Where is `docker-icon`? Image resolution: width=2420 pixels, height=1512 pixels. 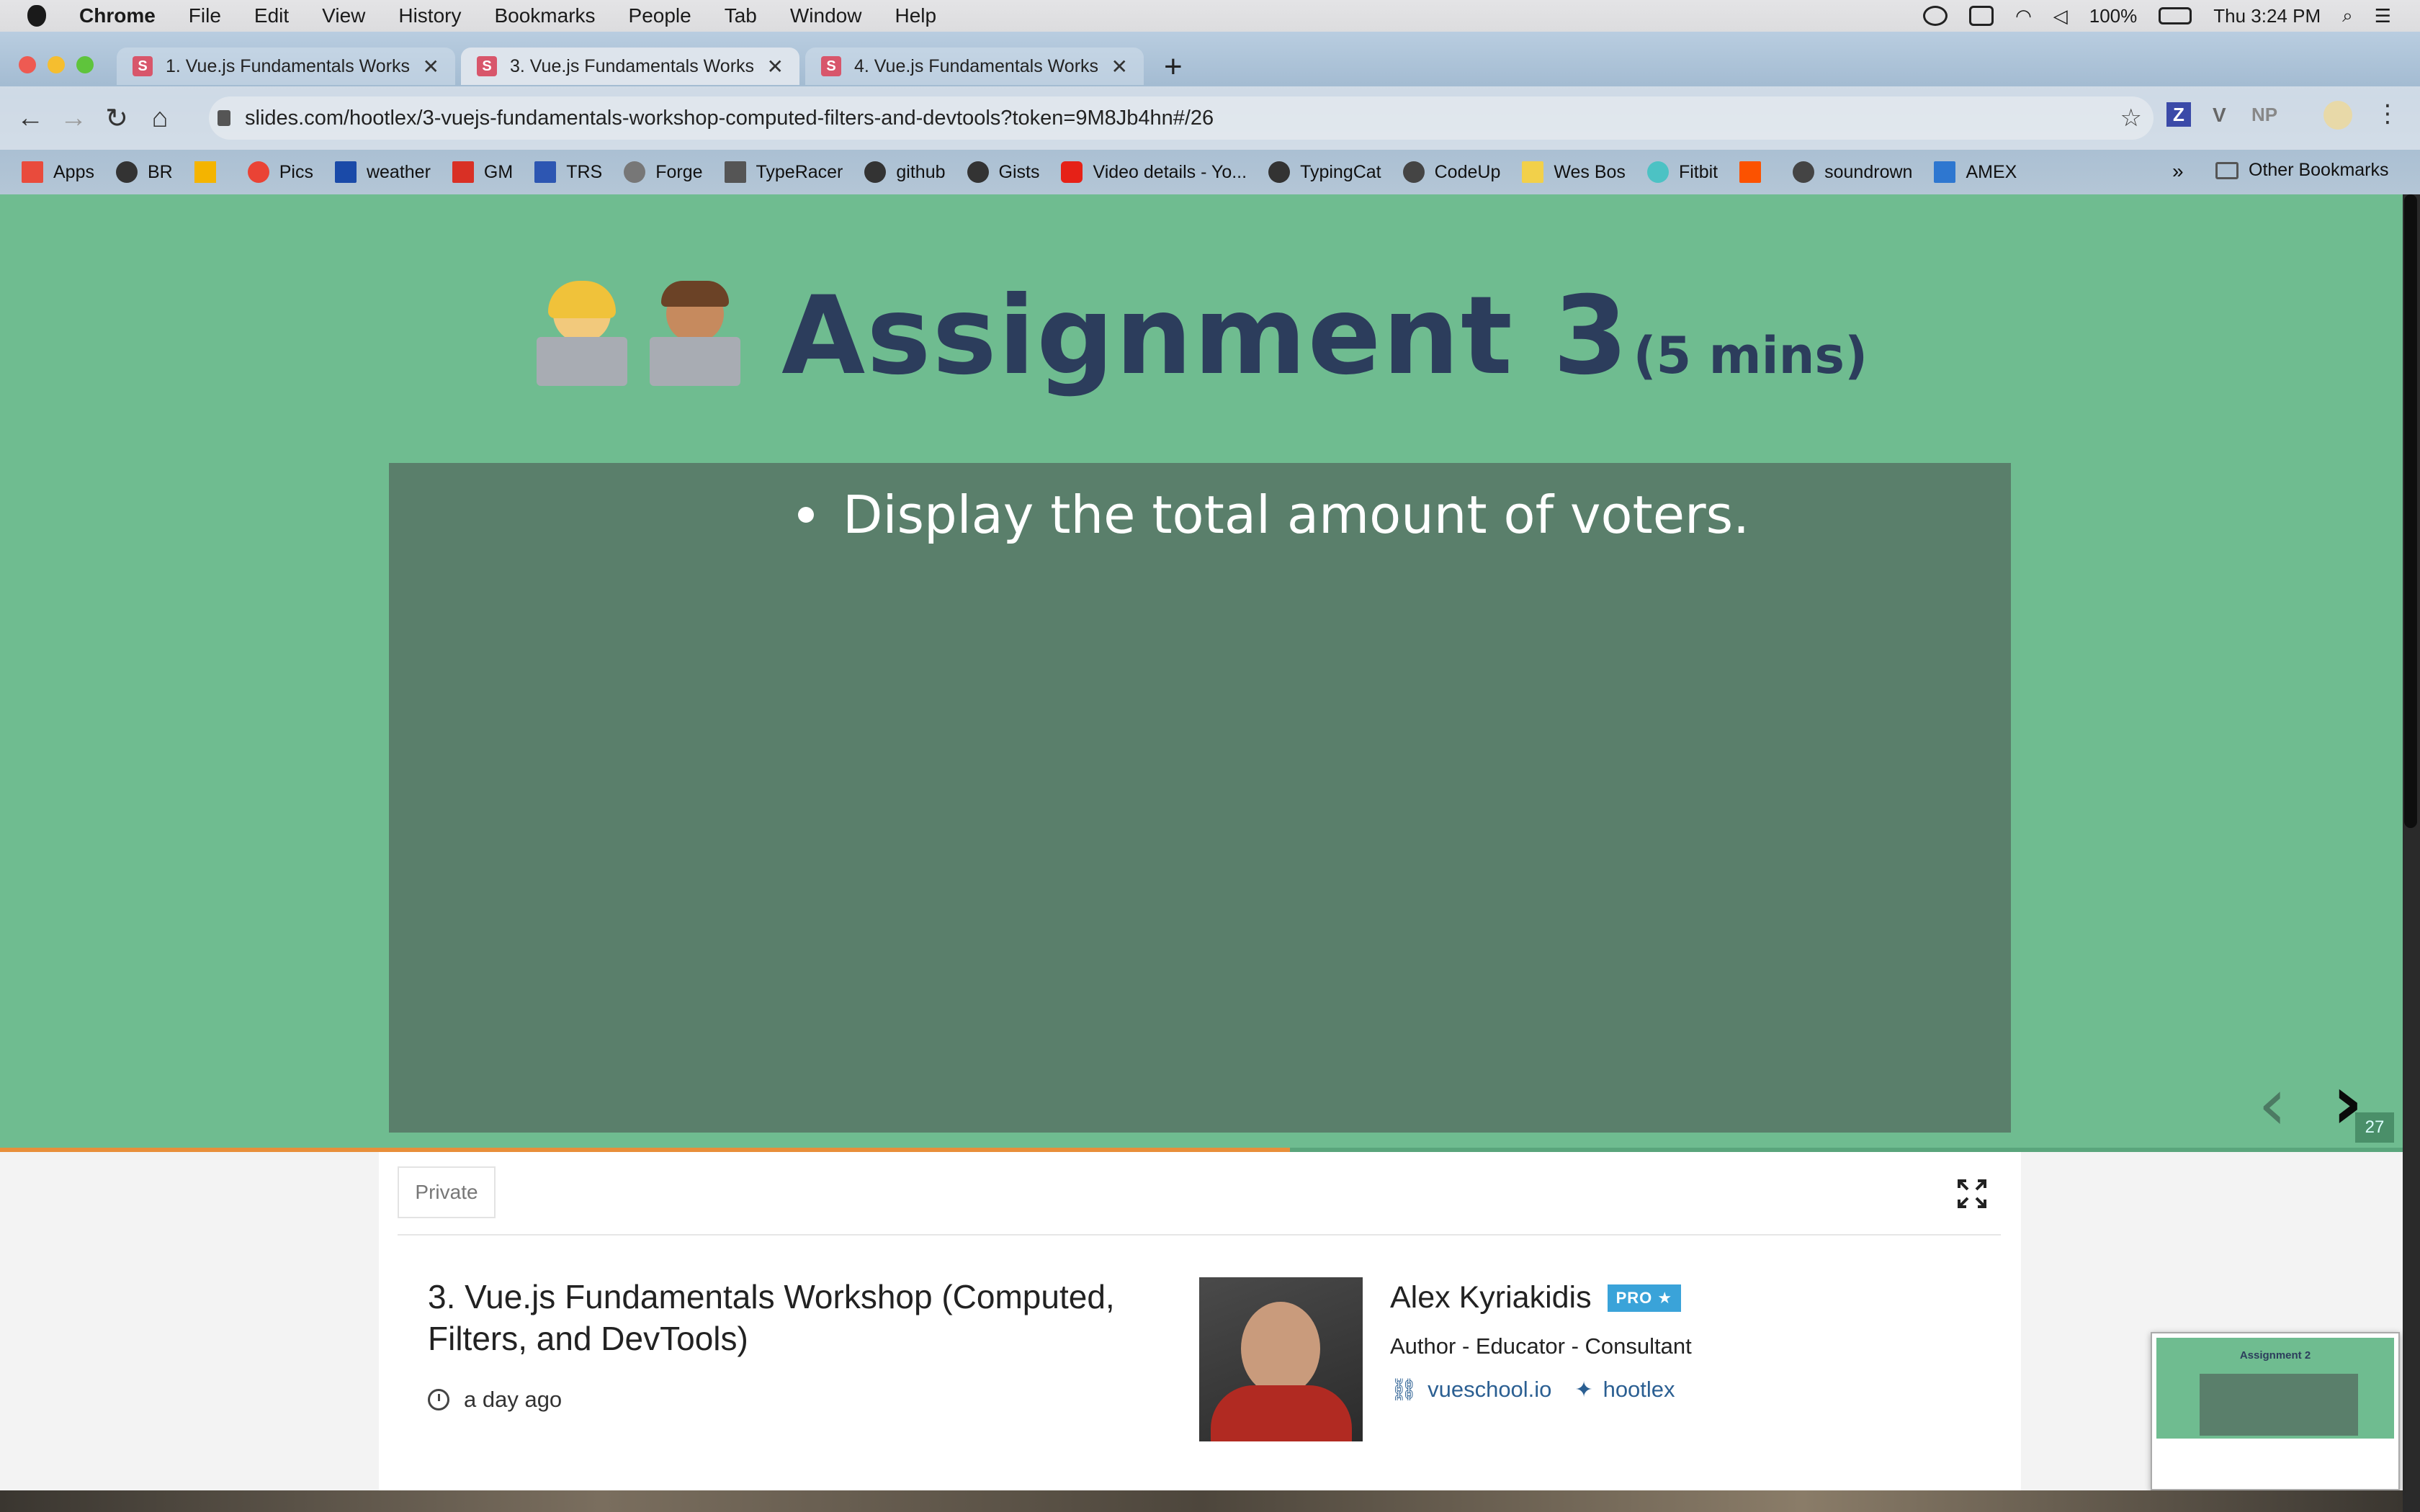 docker-icon is located at coordinates (1981, 16).